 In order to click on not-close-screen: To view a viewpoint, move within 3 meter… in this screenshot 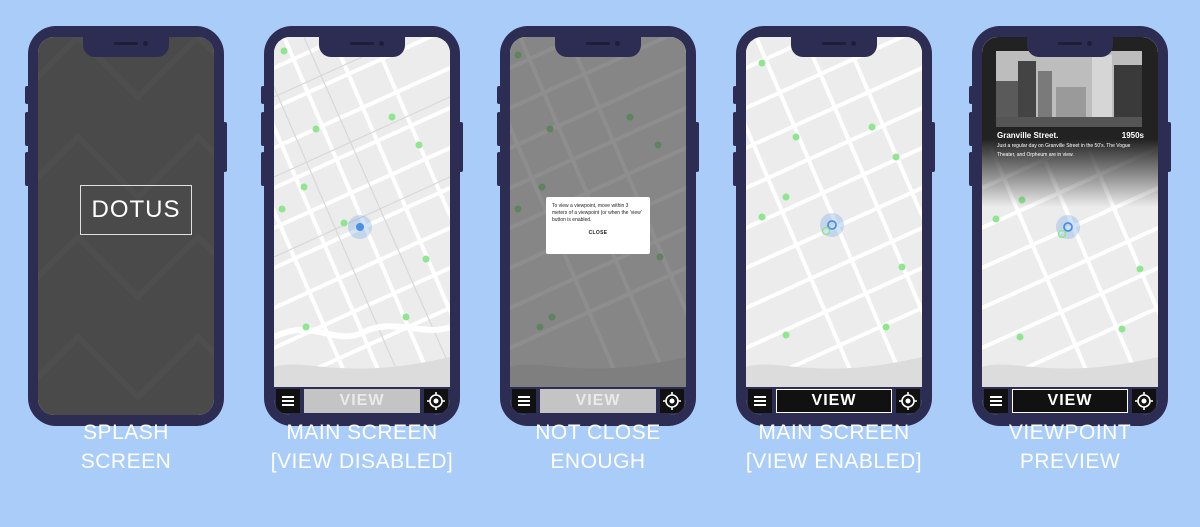, I will do `click(598, 226)`.